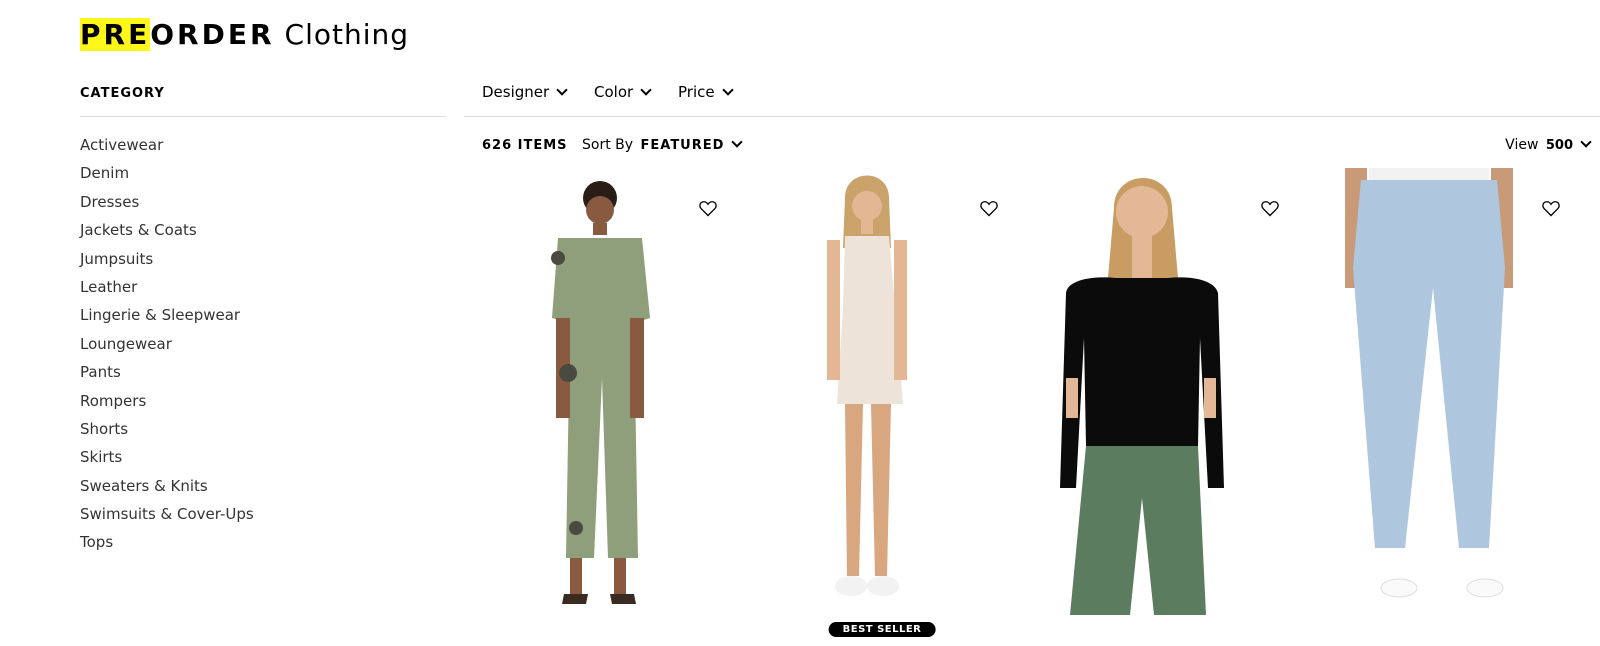 This screenshot has height=646, width=1600. I want to click on view-count-dropdown: View 500, so click(1548, 144).